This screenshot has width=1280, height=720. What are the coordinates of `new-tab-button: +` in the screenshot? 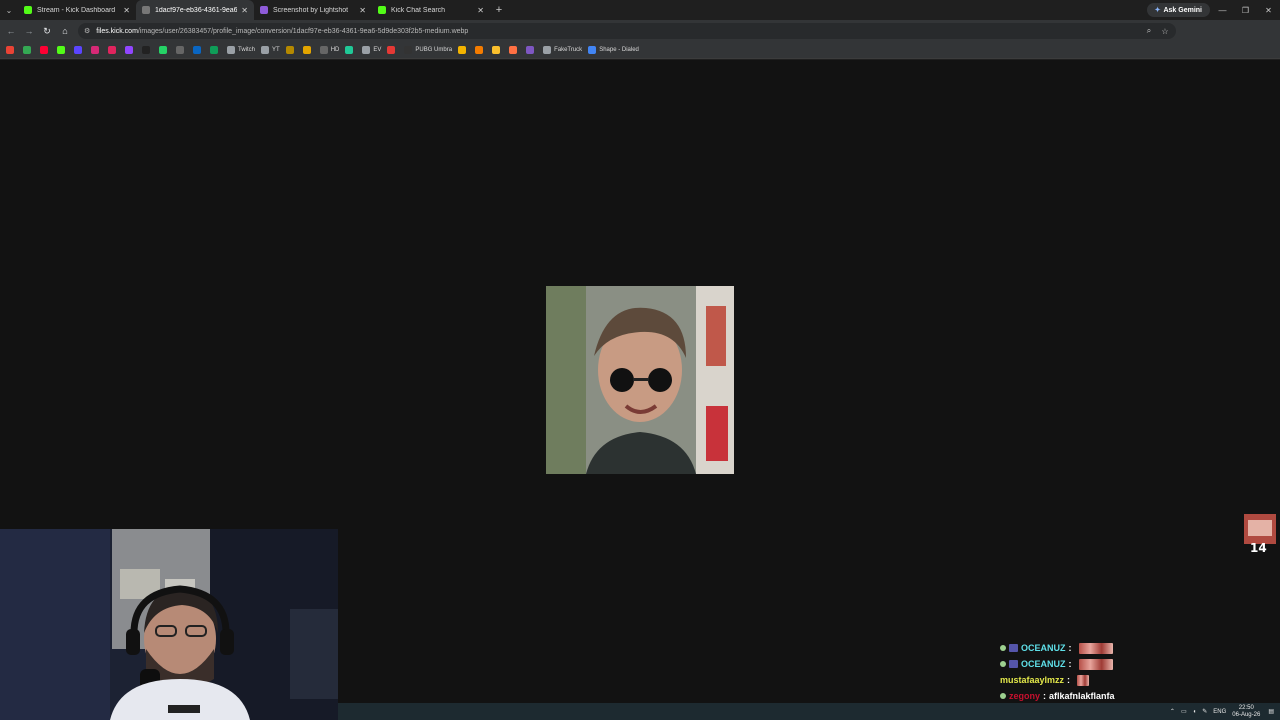 It's located at (499, 10).